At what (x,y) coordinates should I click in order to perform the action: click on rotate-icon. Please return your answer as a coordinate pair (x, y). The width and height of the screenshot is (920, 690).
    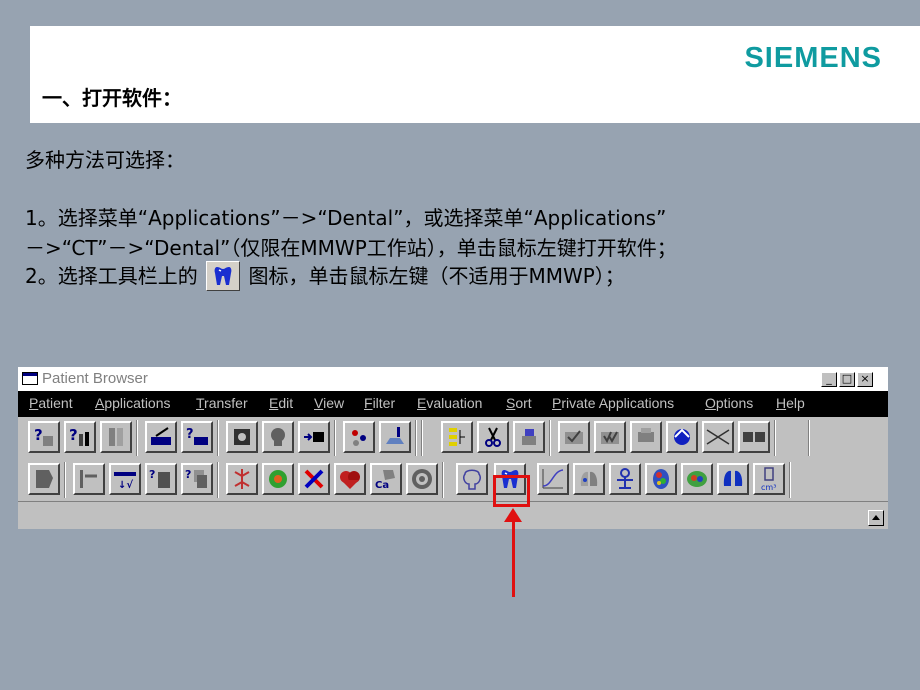
    Looking at the image, I should click on (682, 436).